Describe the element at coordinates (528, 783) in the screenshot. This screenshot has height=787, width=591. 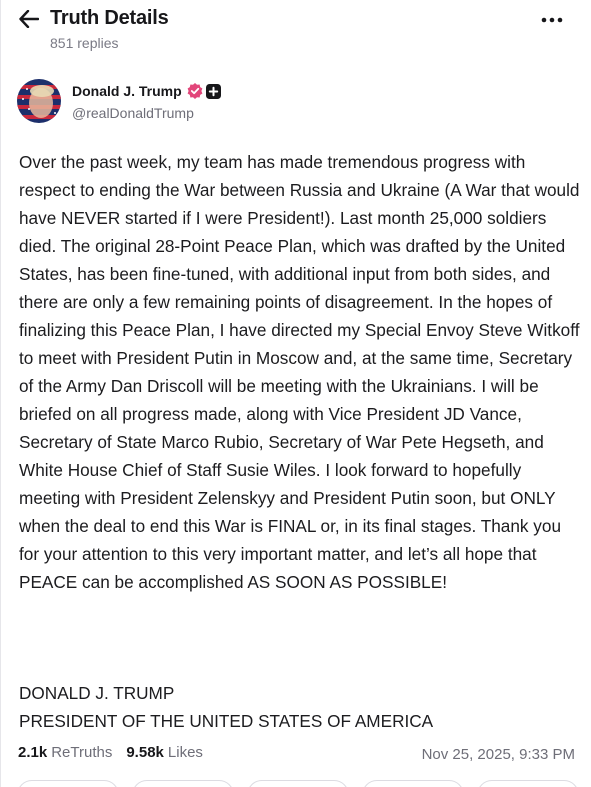
I see `bookmark-button` at that location.